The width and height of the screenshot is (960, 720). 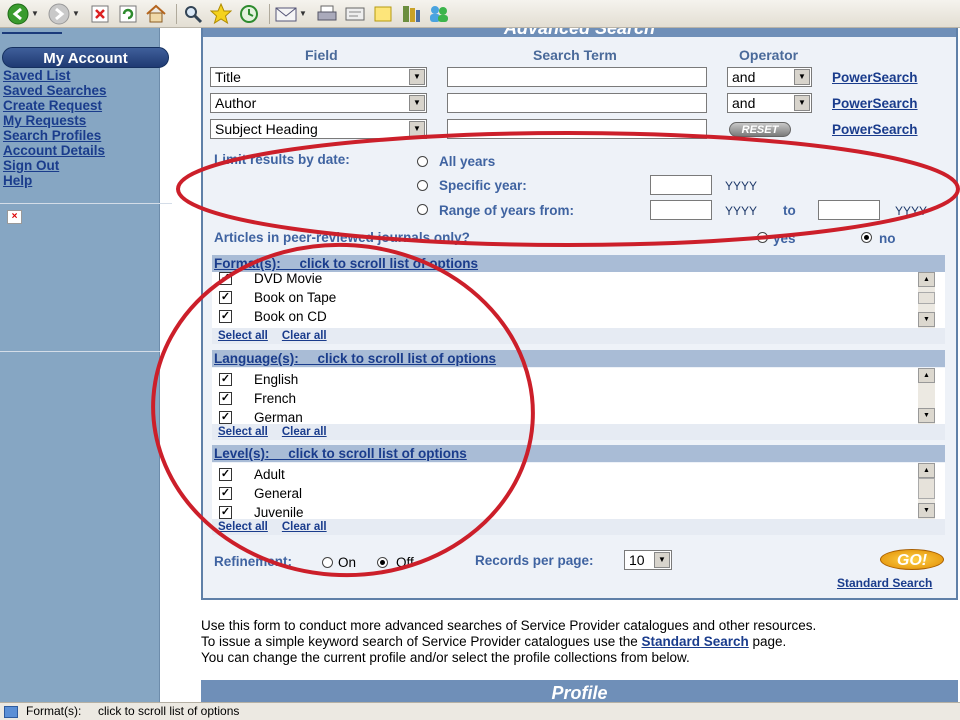 I want to click on range-to-input, so click(x=849, y=210).